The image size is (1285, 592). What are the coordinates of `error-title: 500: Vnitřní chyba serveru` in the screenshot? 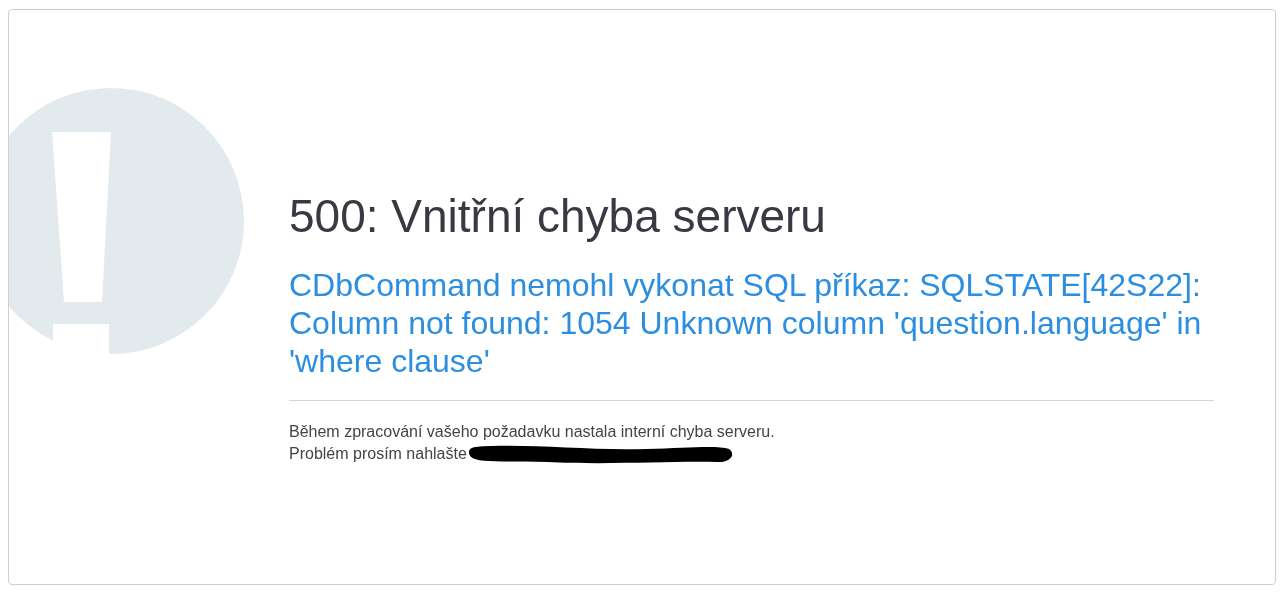 It's located at (558, 216).